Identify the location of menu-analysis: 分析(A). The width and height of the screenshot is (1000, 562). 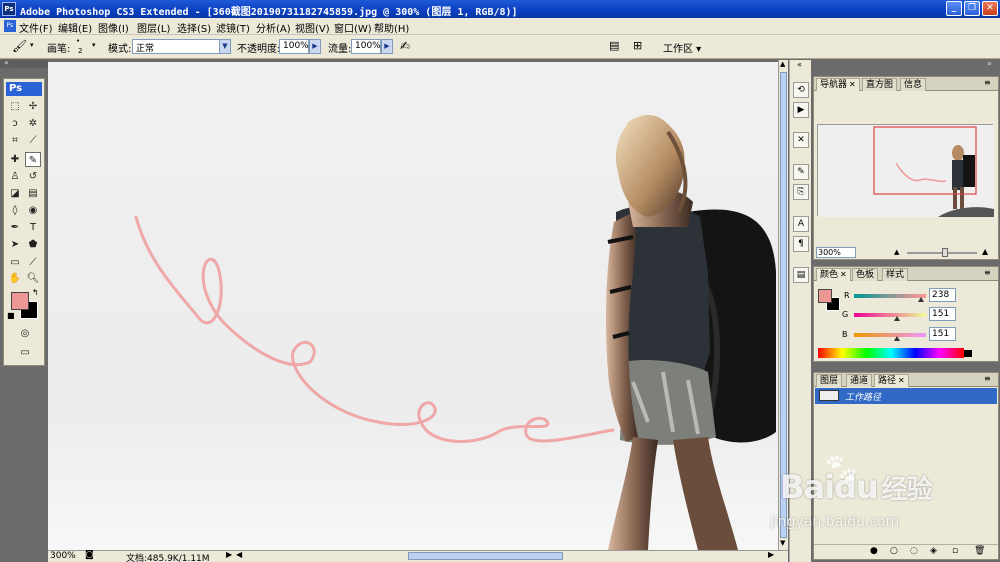
(273, 27).